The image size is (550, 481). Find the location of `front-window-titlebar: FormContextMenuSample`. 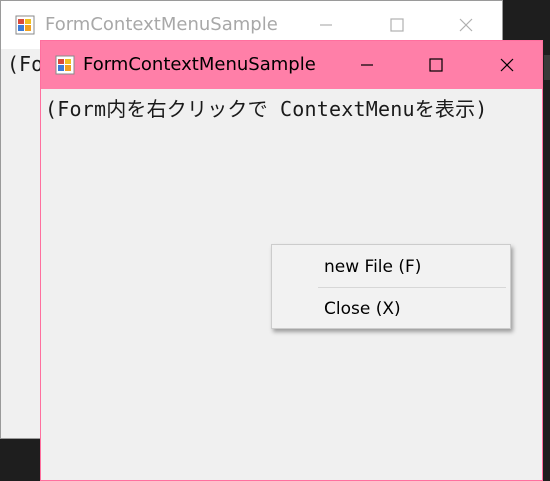

front-window-titlebar: FormContextMenuSample is located at coordinates (291, 65).